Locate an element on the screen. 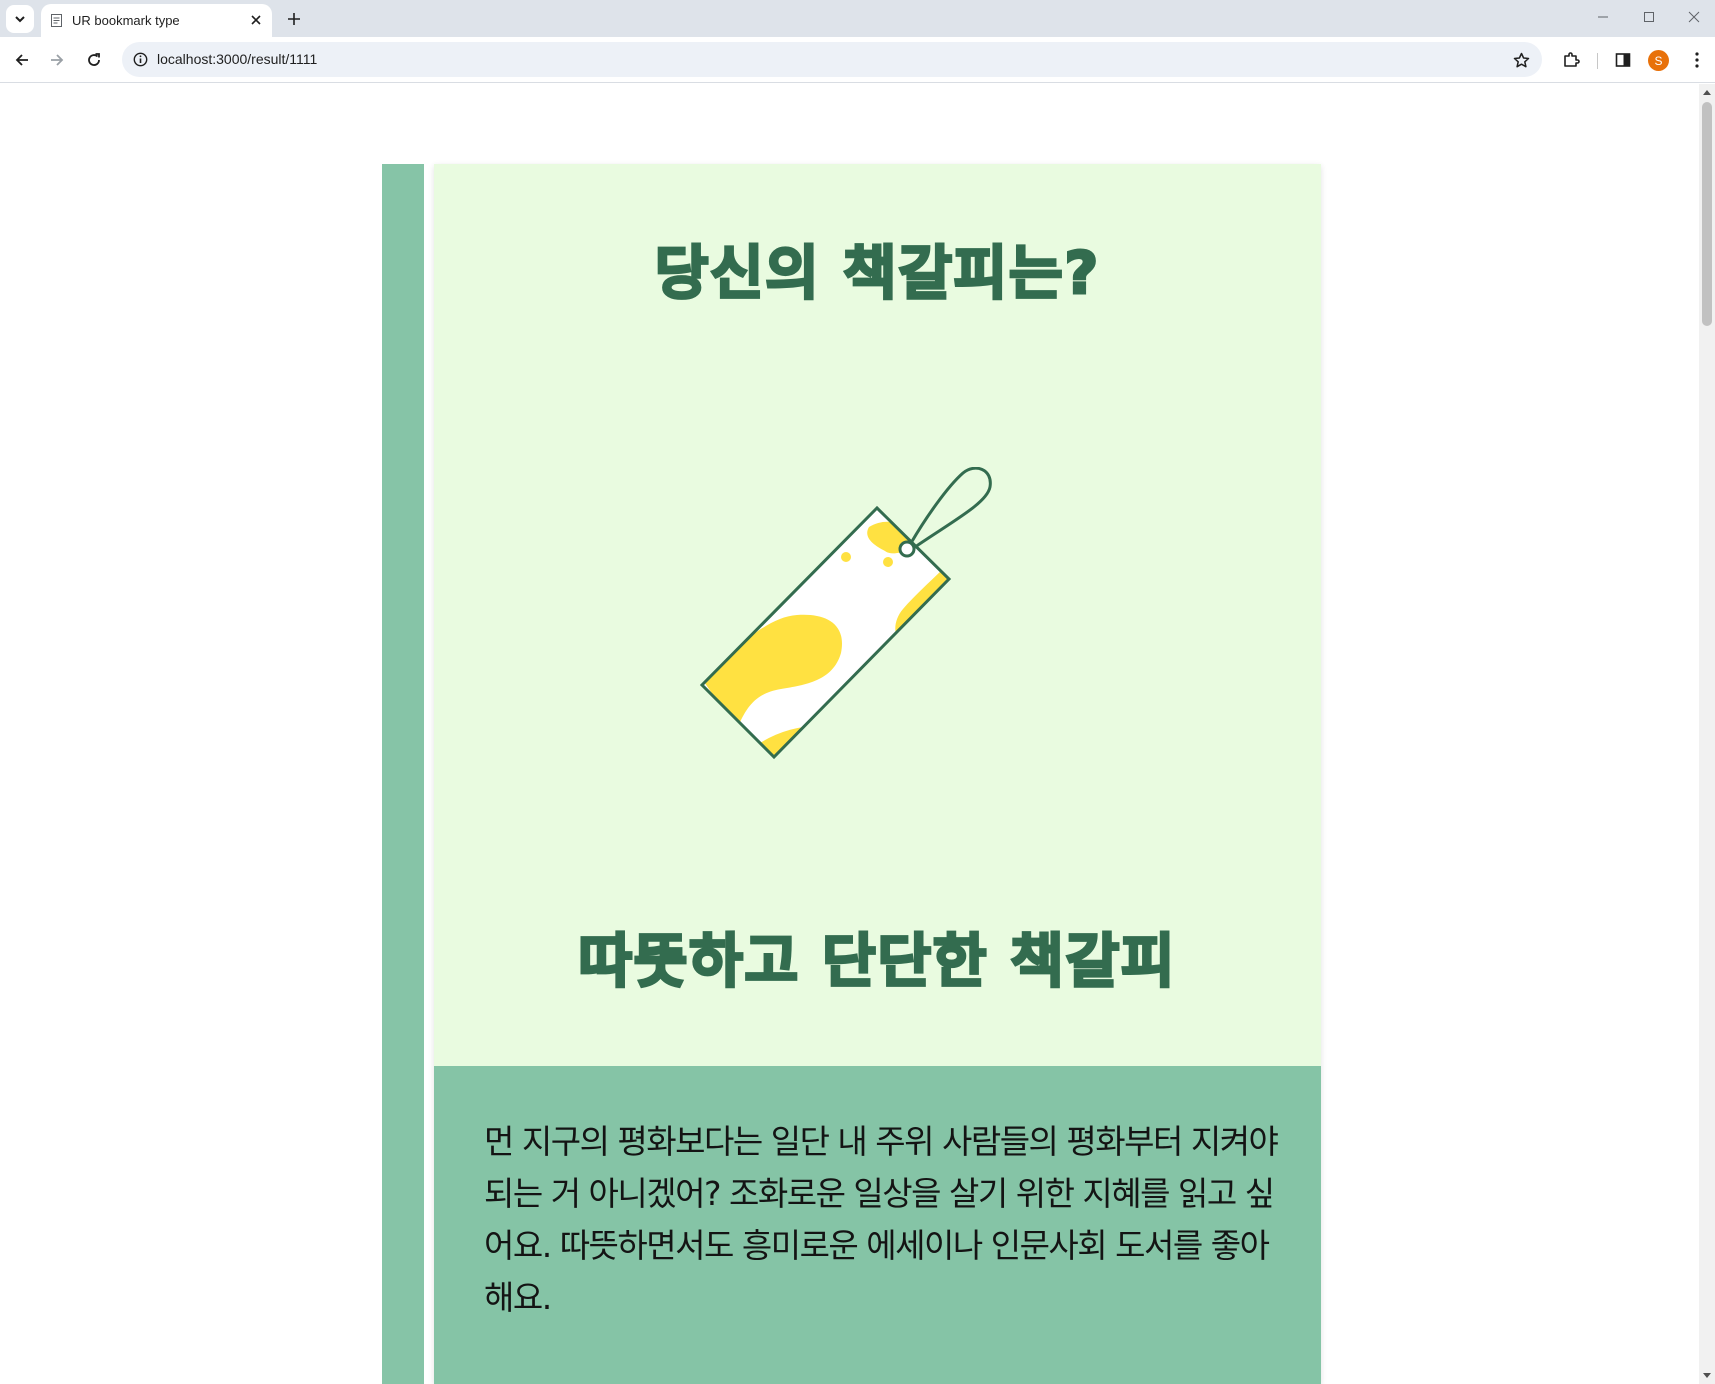 Image resolution: width=1715 pixels, height=1384 pixels. arrow-left-icon is located at coordinates (21, 60).